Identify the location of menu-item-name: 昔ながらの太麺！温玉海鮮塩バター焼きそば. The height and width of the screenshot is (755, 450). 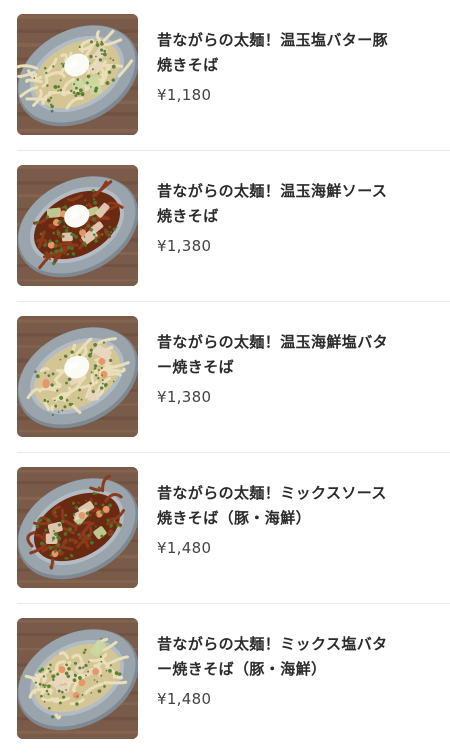
(273, 354).